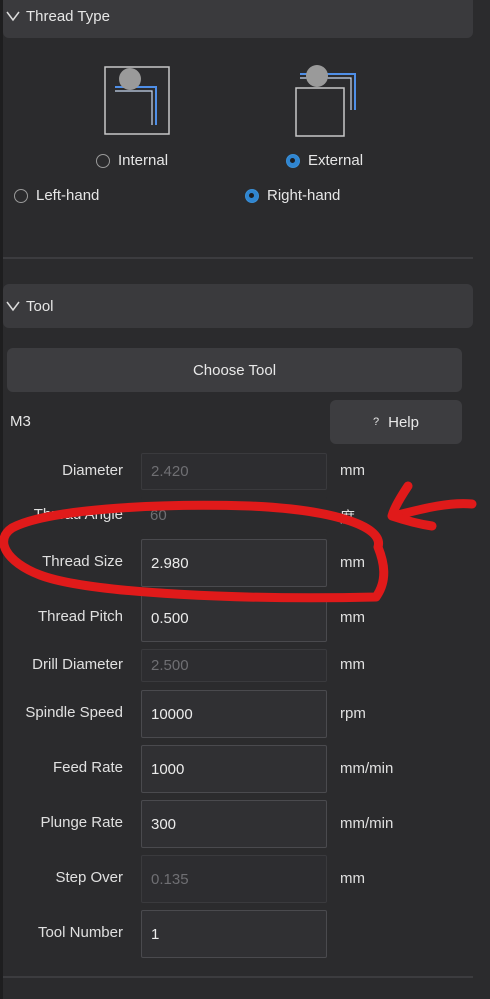  Describe the element at coordinates (234, 714) in the screenshot. I see `spindle-speed-field: 10000` at that location.